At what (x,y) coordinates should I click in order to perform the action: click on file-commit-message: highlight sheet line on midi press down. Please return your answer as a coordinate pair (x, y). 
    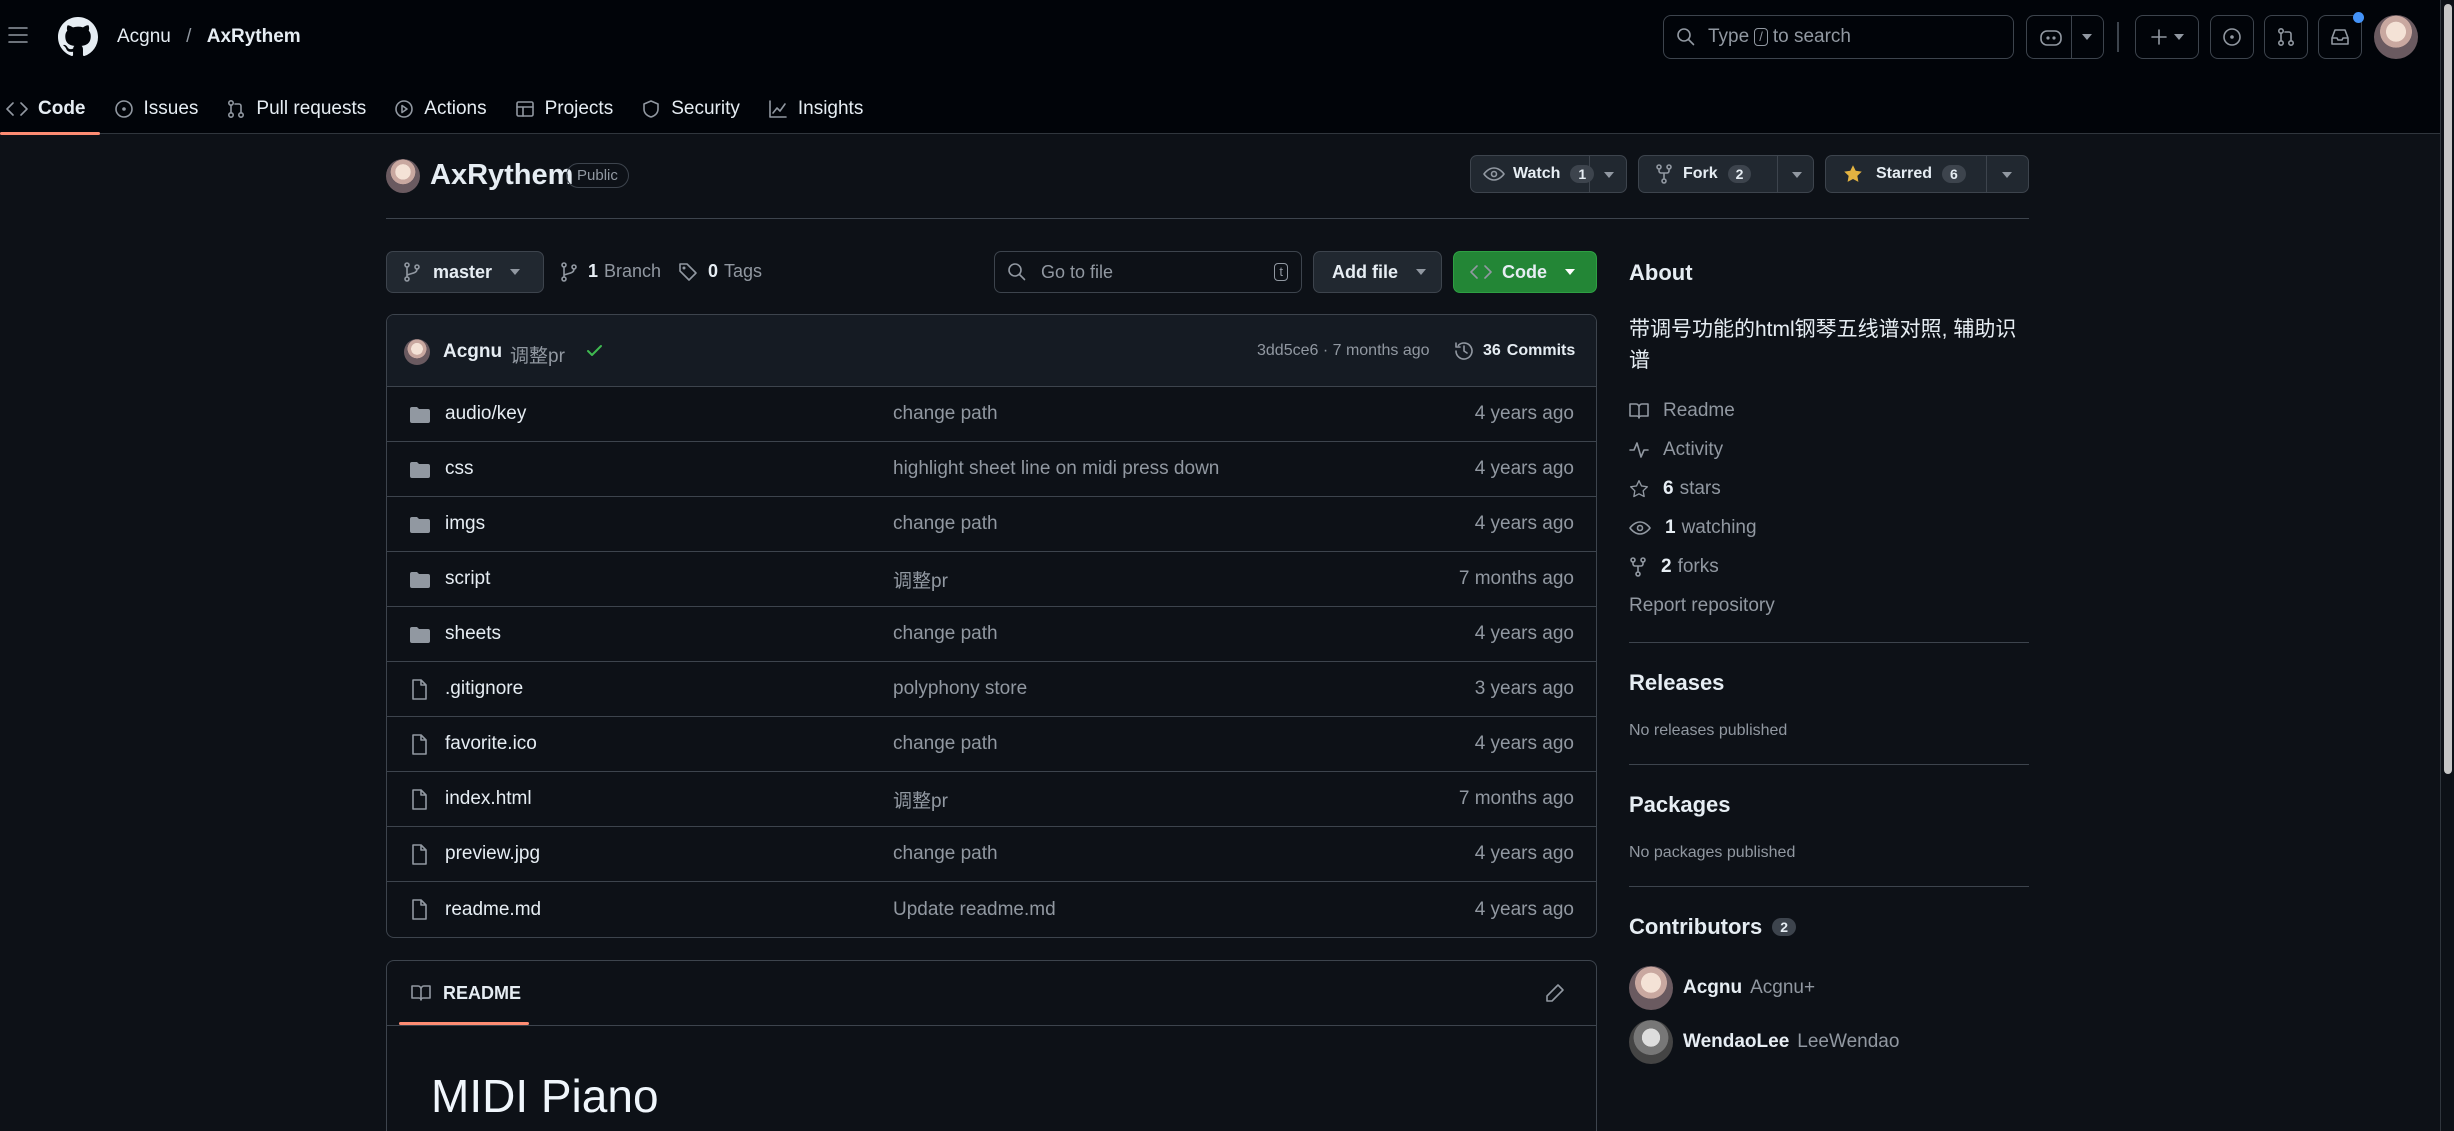
    Looking at the image, I should click on (1056, 469).